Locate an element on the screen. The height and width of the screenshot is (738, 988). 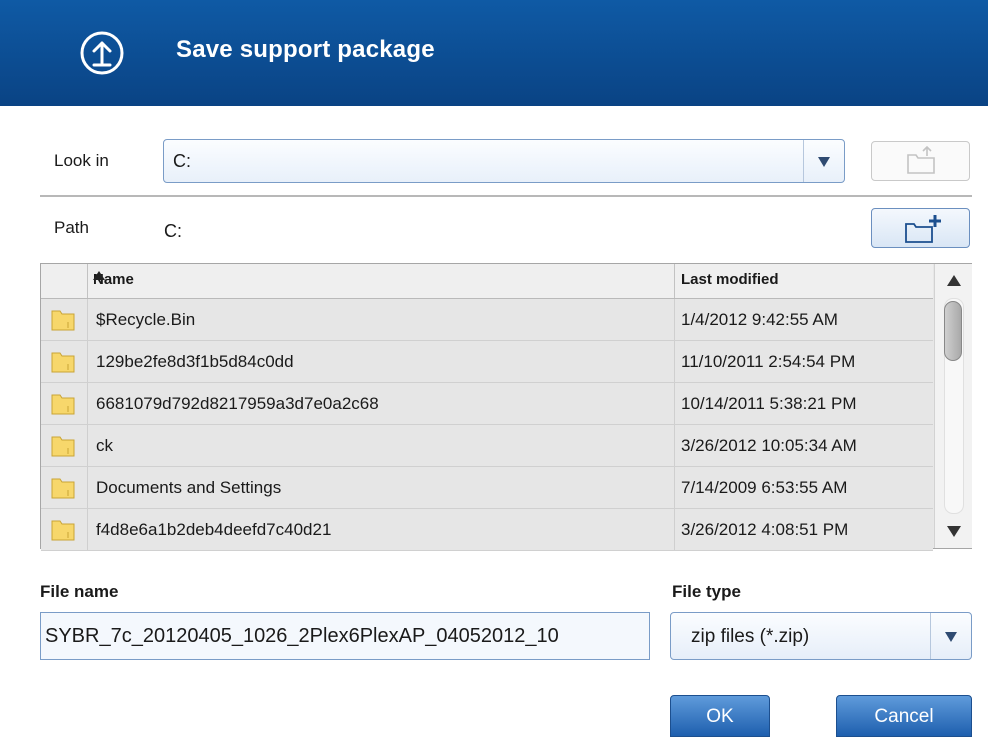
file-name-label: File name is located at coordinates (79, 591).